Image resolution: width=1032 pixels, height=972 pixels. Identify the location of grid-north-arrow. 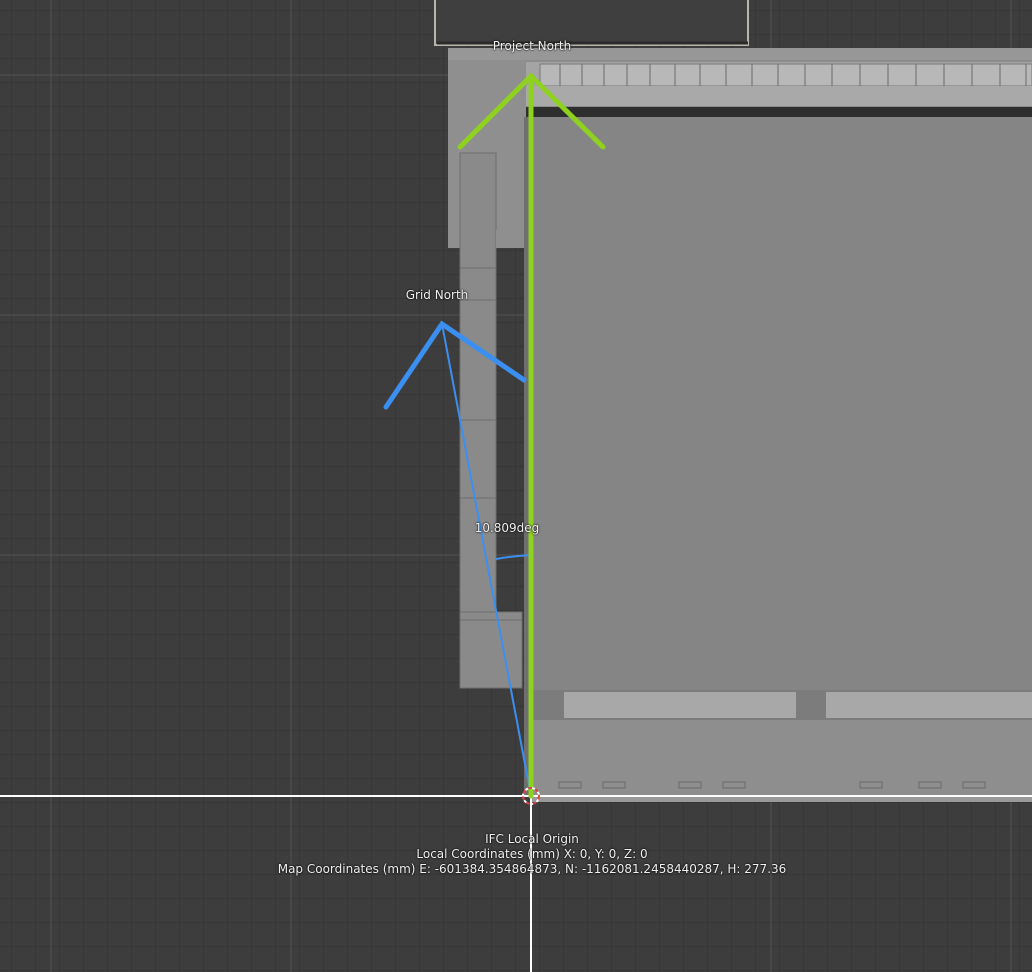
(457, 558).